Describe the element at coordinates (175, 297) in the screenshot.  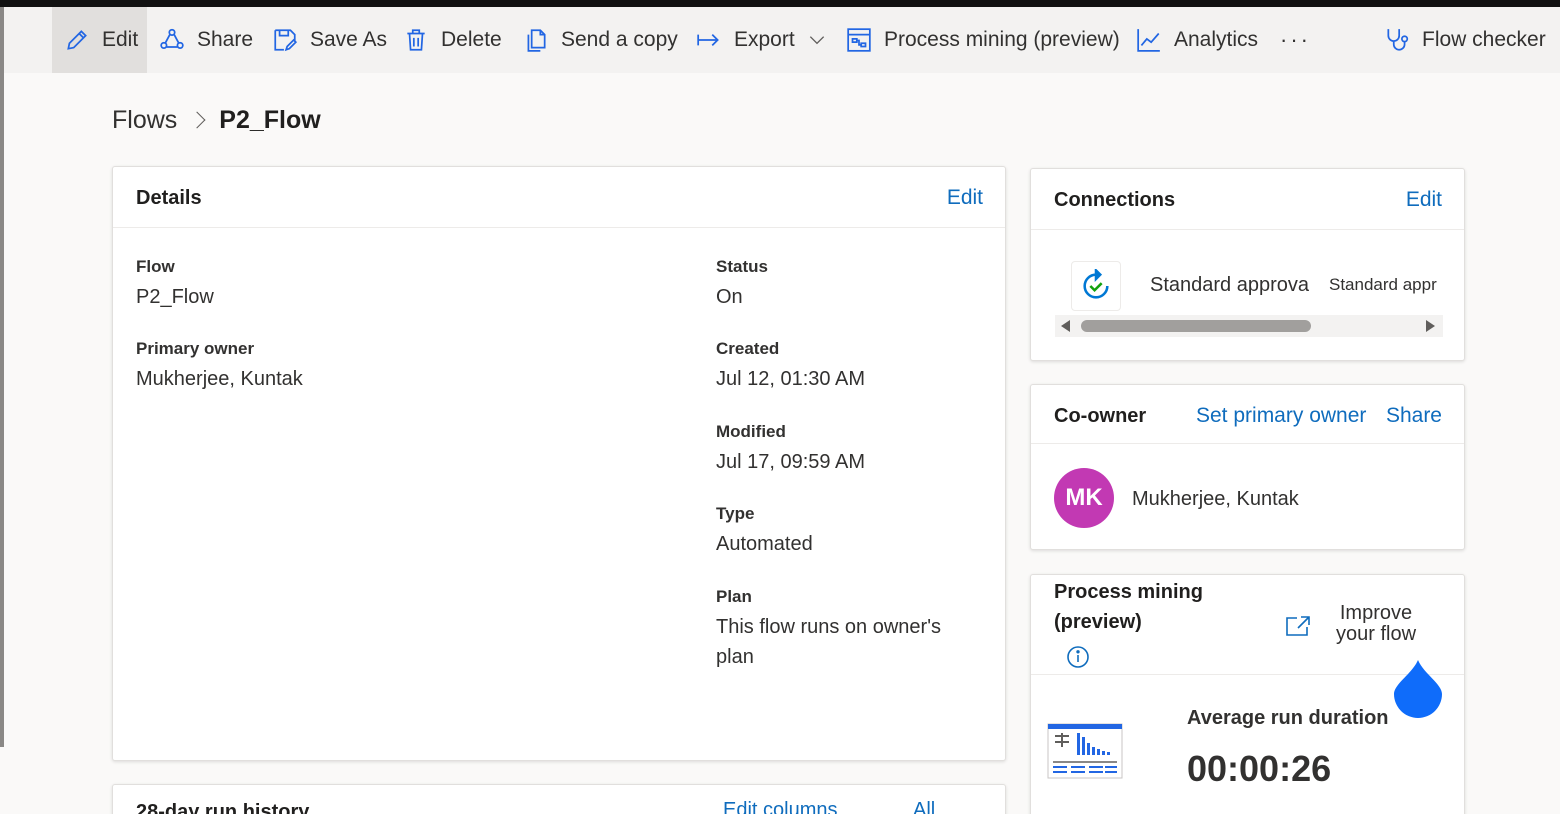
I see `flow-value: P2_Flow` at that location.